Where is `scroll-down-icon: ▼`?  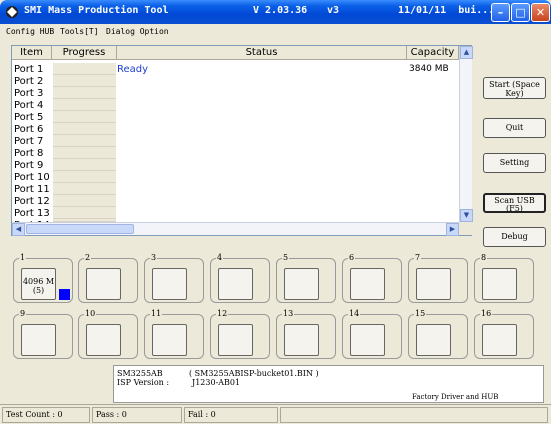 scroll-down-icon: ▼ is located at coordinates (466, 215).